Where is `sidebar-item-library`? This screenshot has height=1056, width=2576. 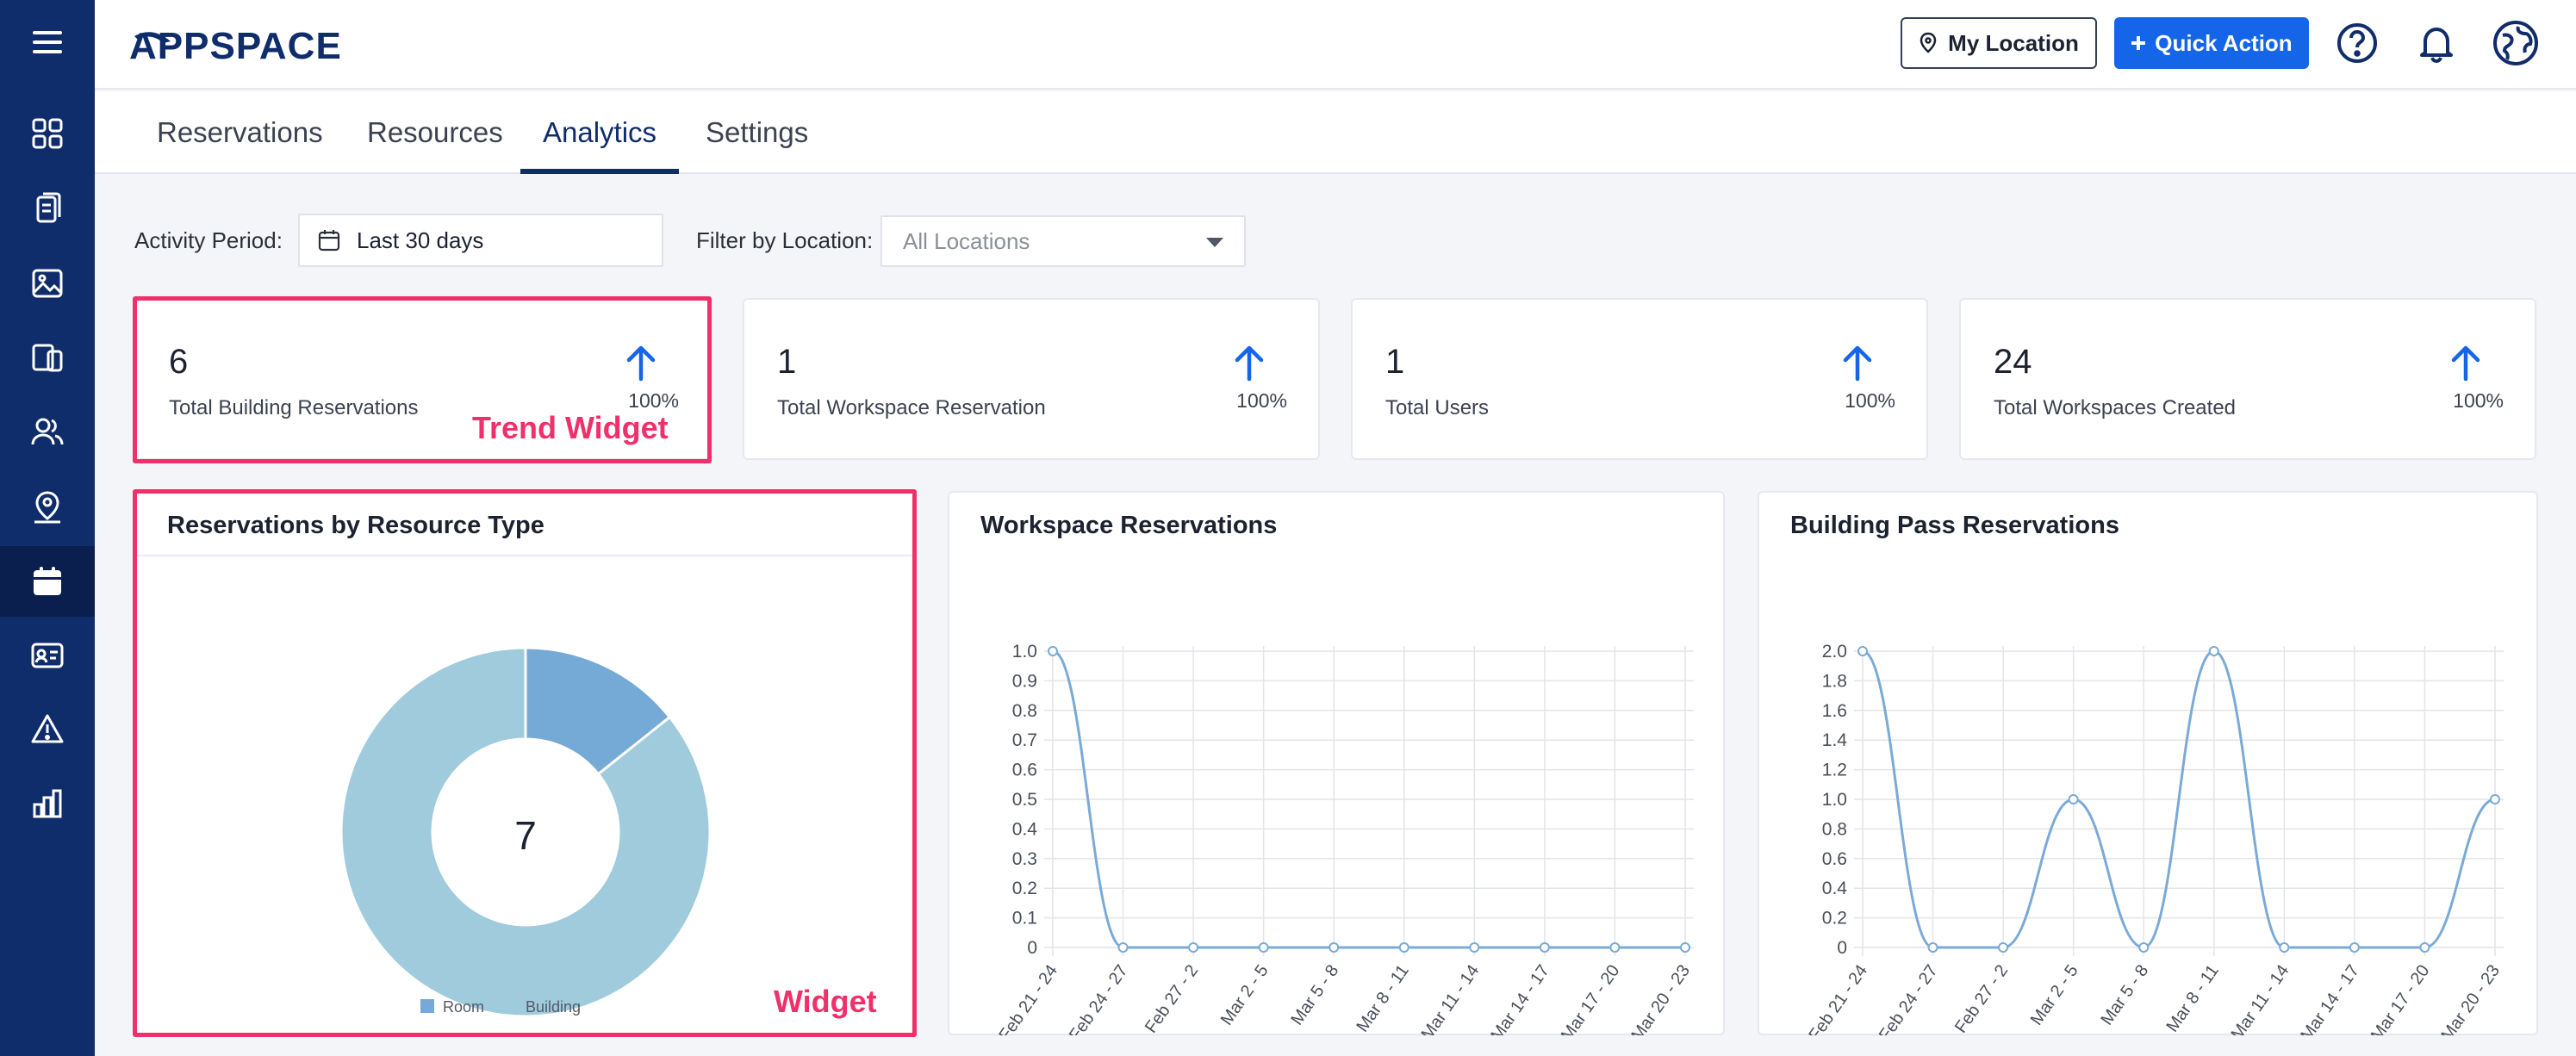 sidebar-item-library is located at coordinates (48, 283).